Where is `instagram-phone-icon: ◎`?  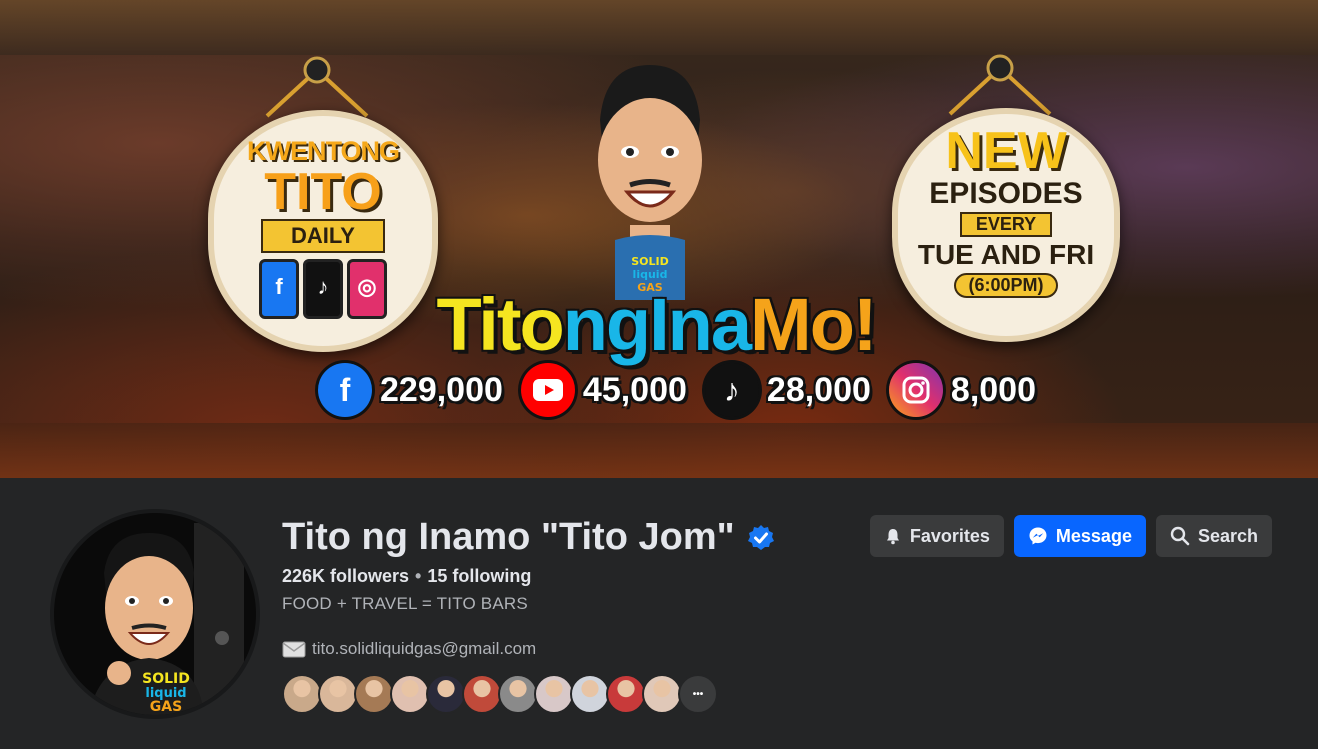 instagram-phone-icon: ◎ is located at coordinates (367, 289).